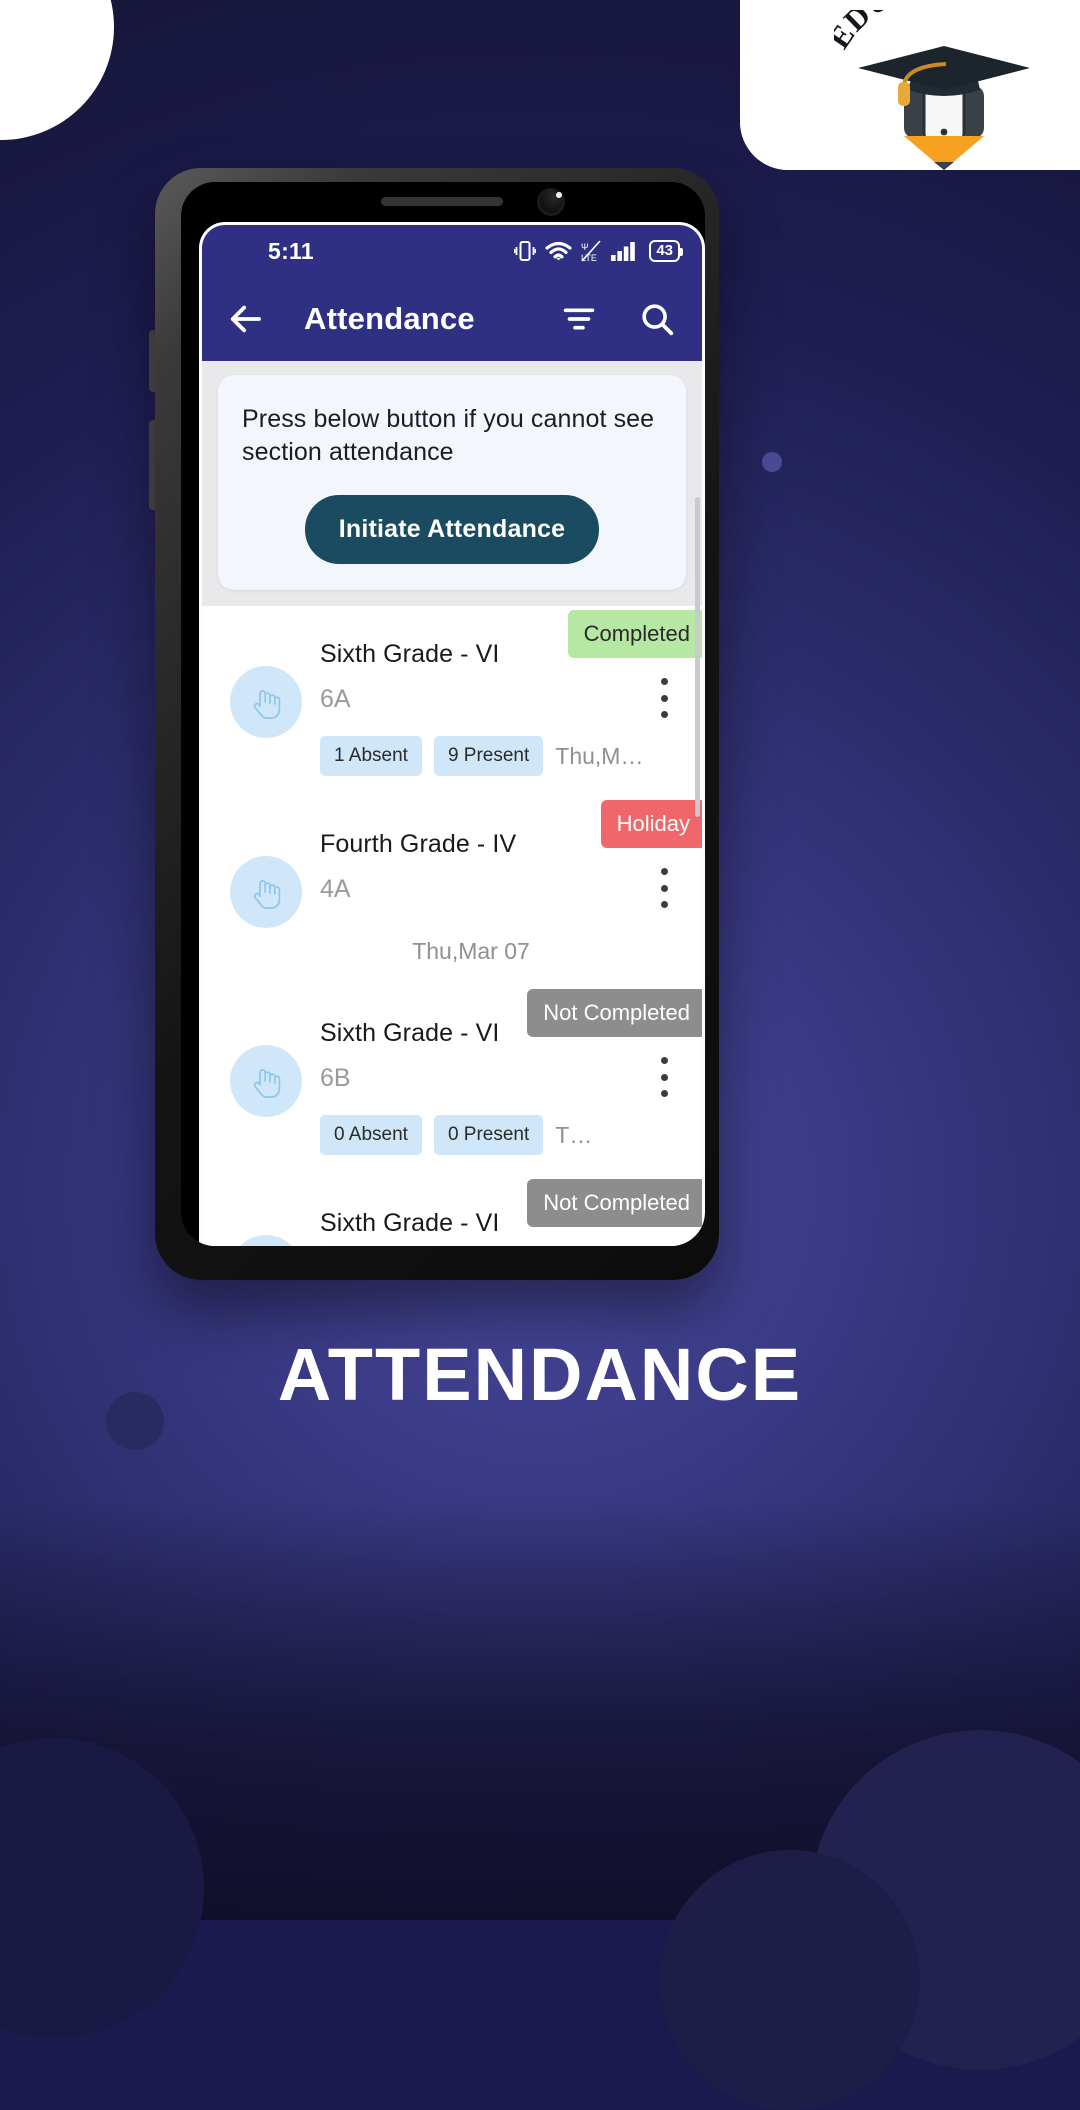 The image size is (1080, 2110). Describe the element at coordinates (623, 251) in the screenshot. I see `cellular-signal-icon` at that location.